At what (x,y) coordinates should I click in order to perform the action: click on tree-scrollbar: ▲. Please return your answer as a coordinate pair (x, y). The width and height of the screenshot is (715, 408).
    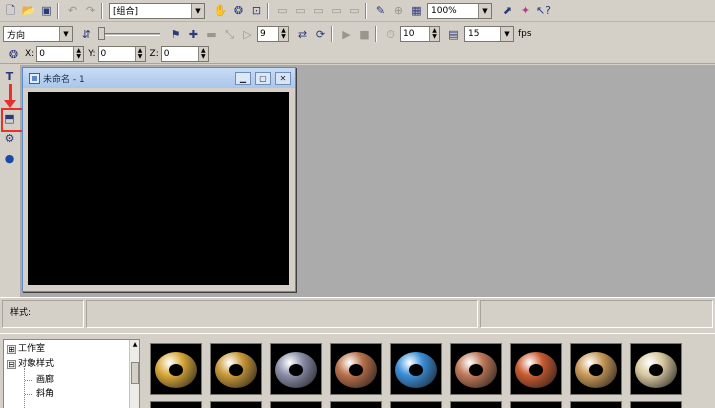
    Looking at the image, I should click on (134, 374).